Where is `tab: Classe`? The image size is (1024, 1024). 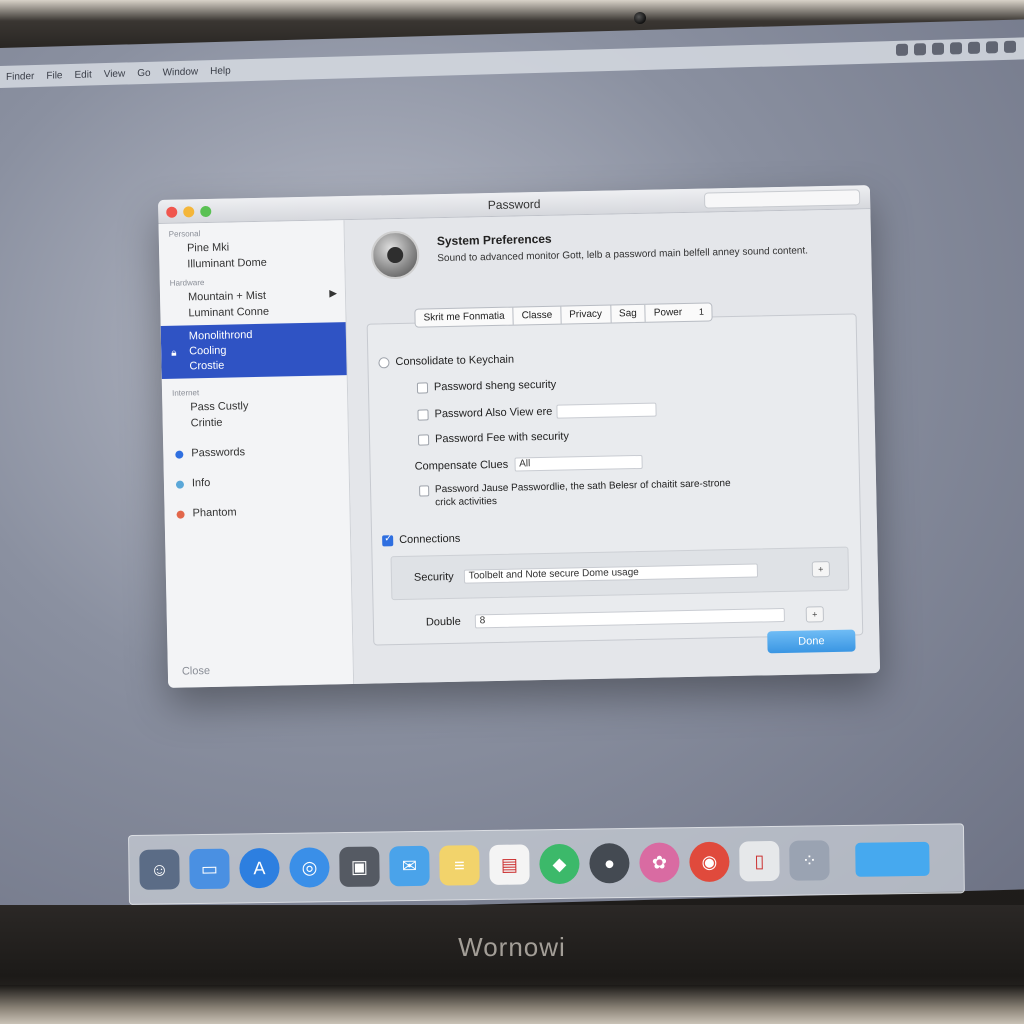
tab: Classe is located at coordinates (537, 315).